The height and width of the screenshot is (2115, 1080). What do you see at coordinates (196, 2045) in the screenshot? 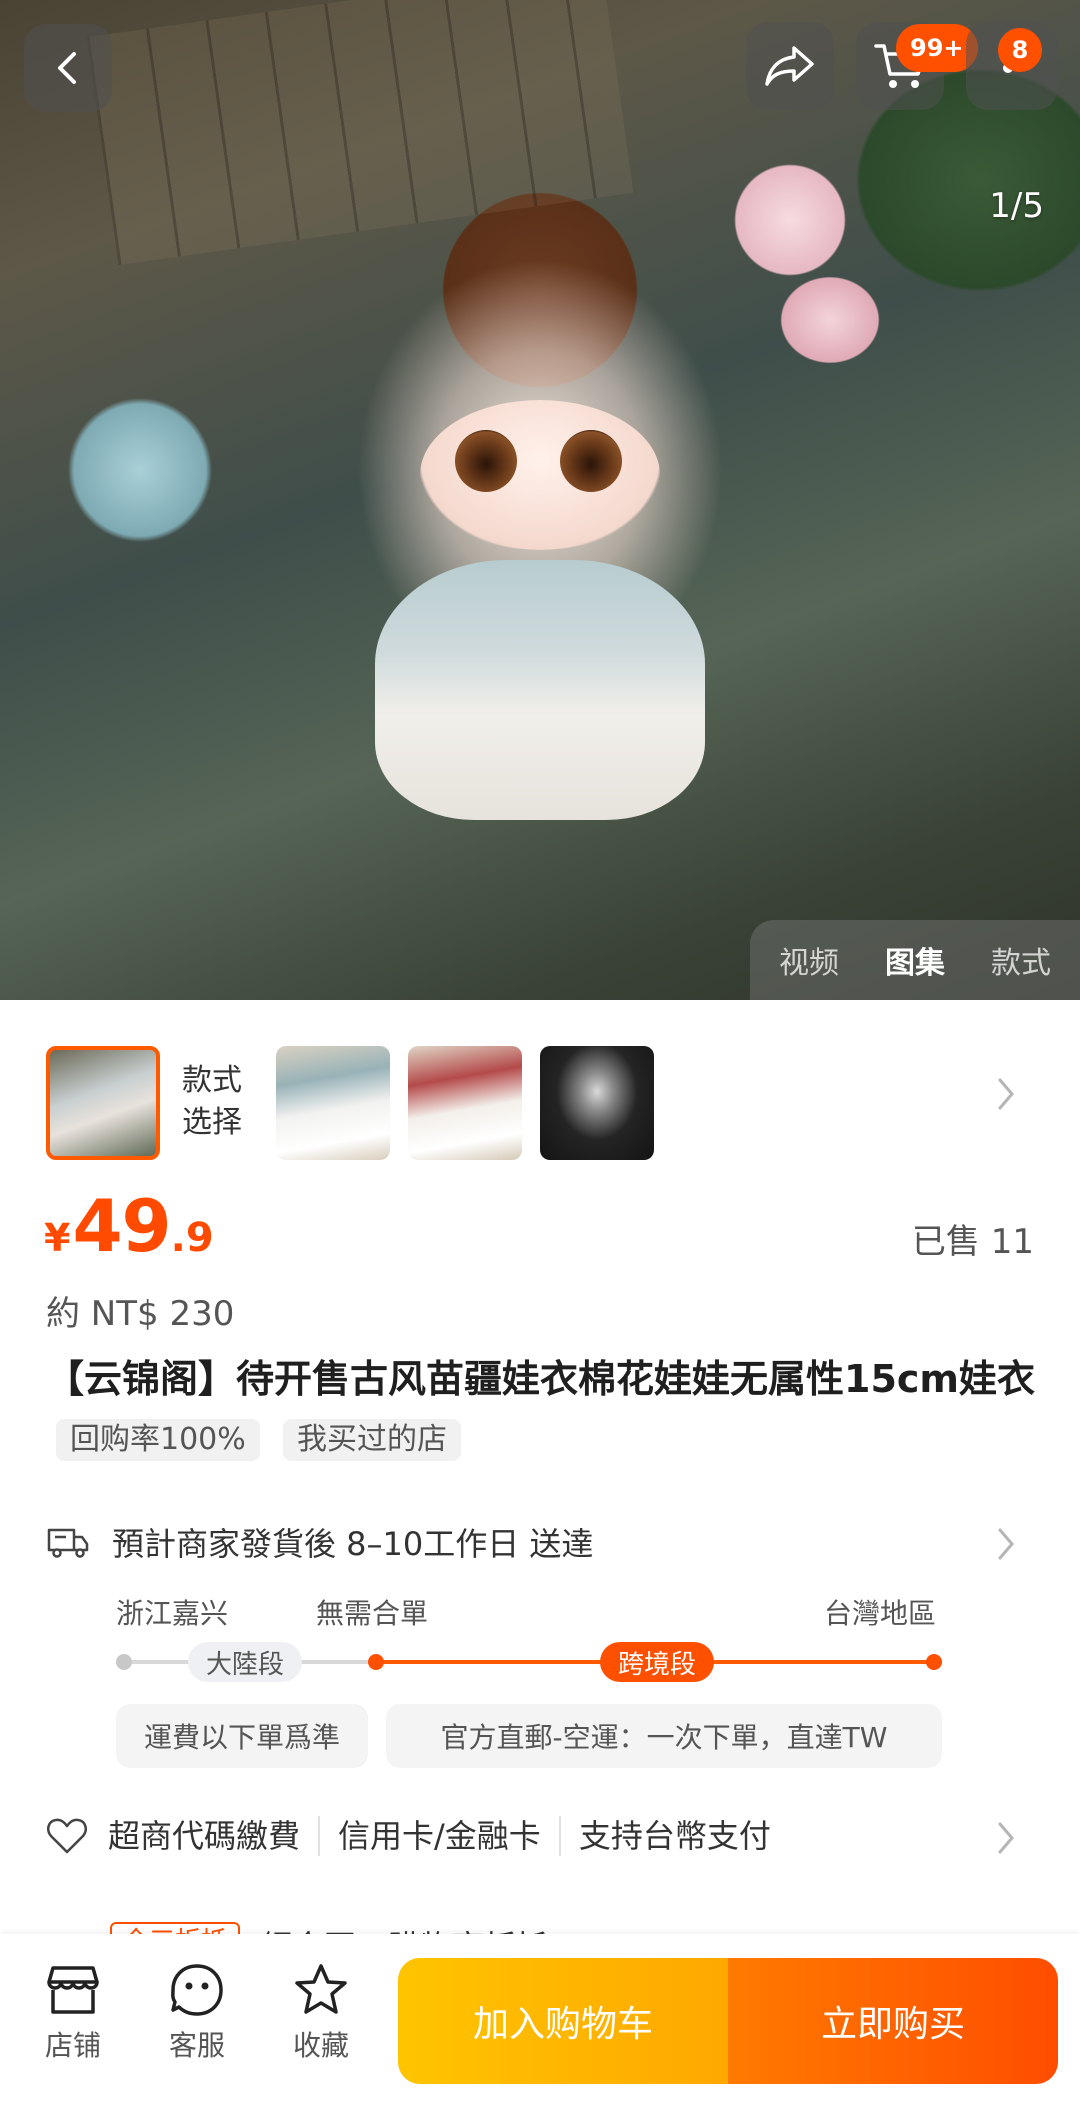
I see `customer-service-label: 客服` at bounding box center [196, 2045].